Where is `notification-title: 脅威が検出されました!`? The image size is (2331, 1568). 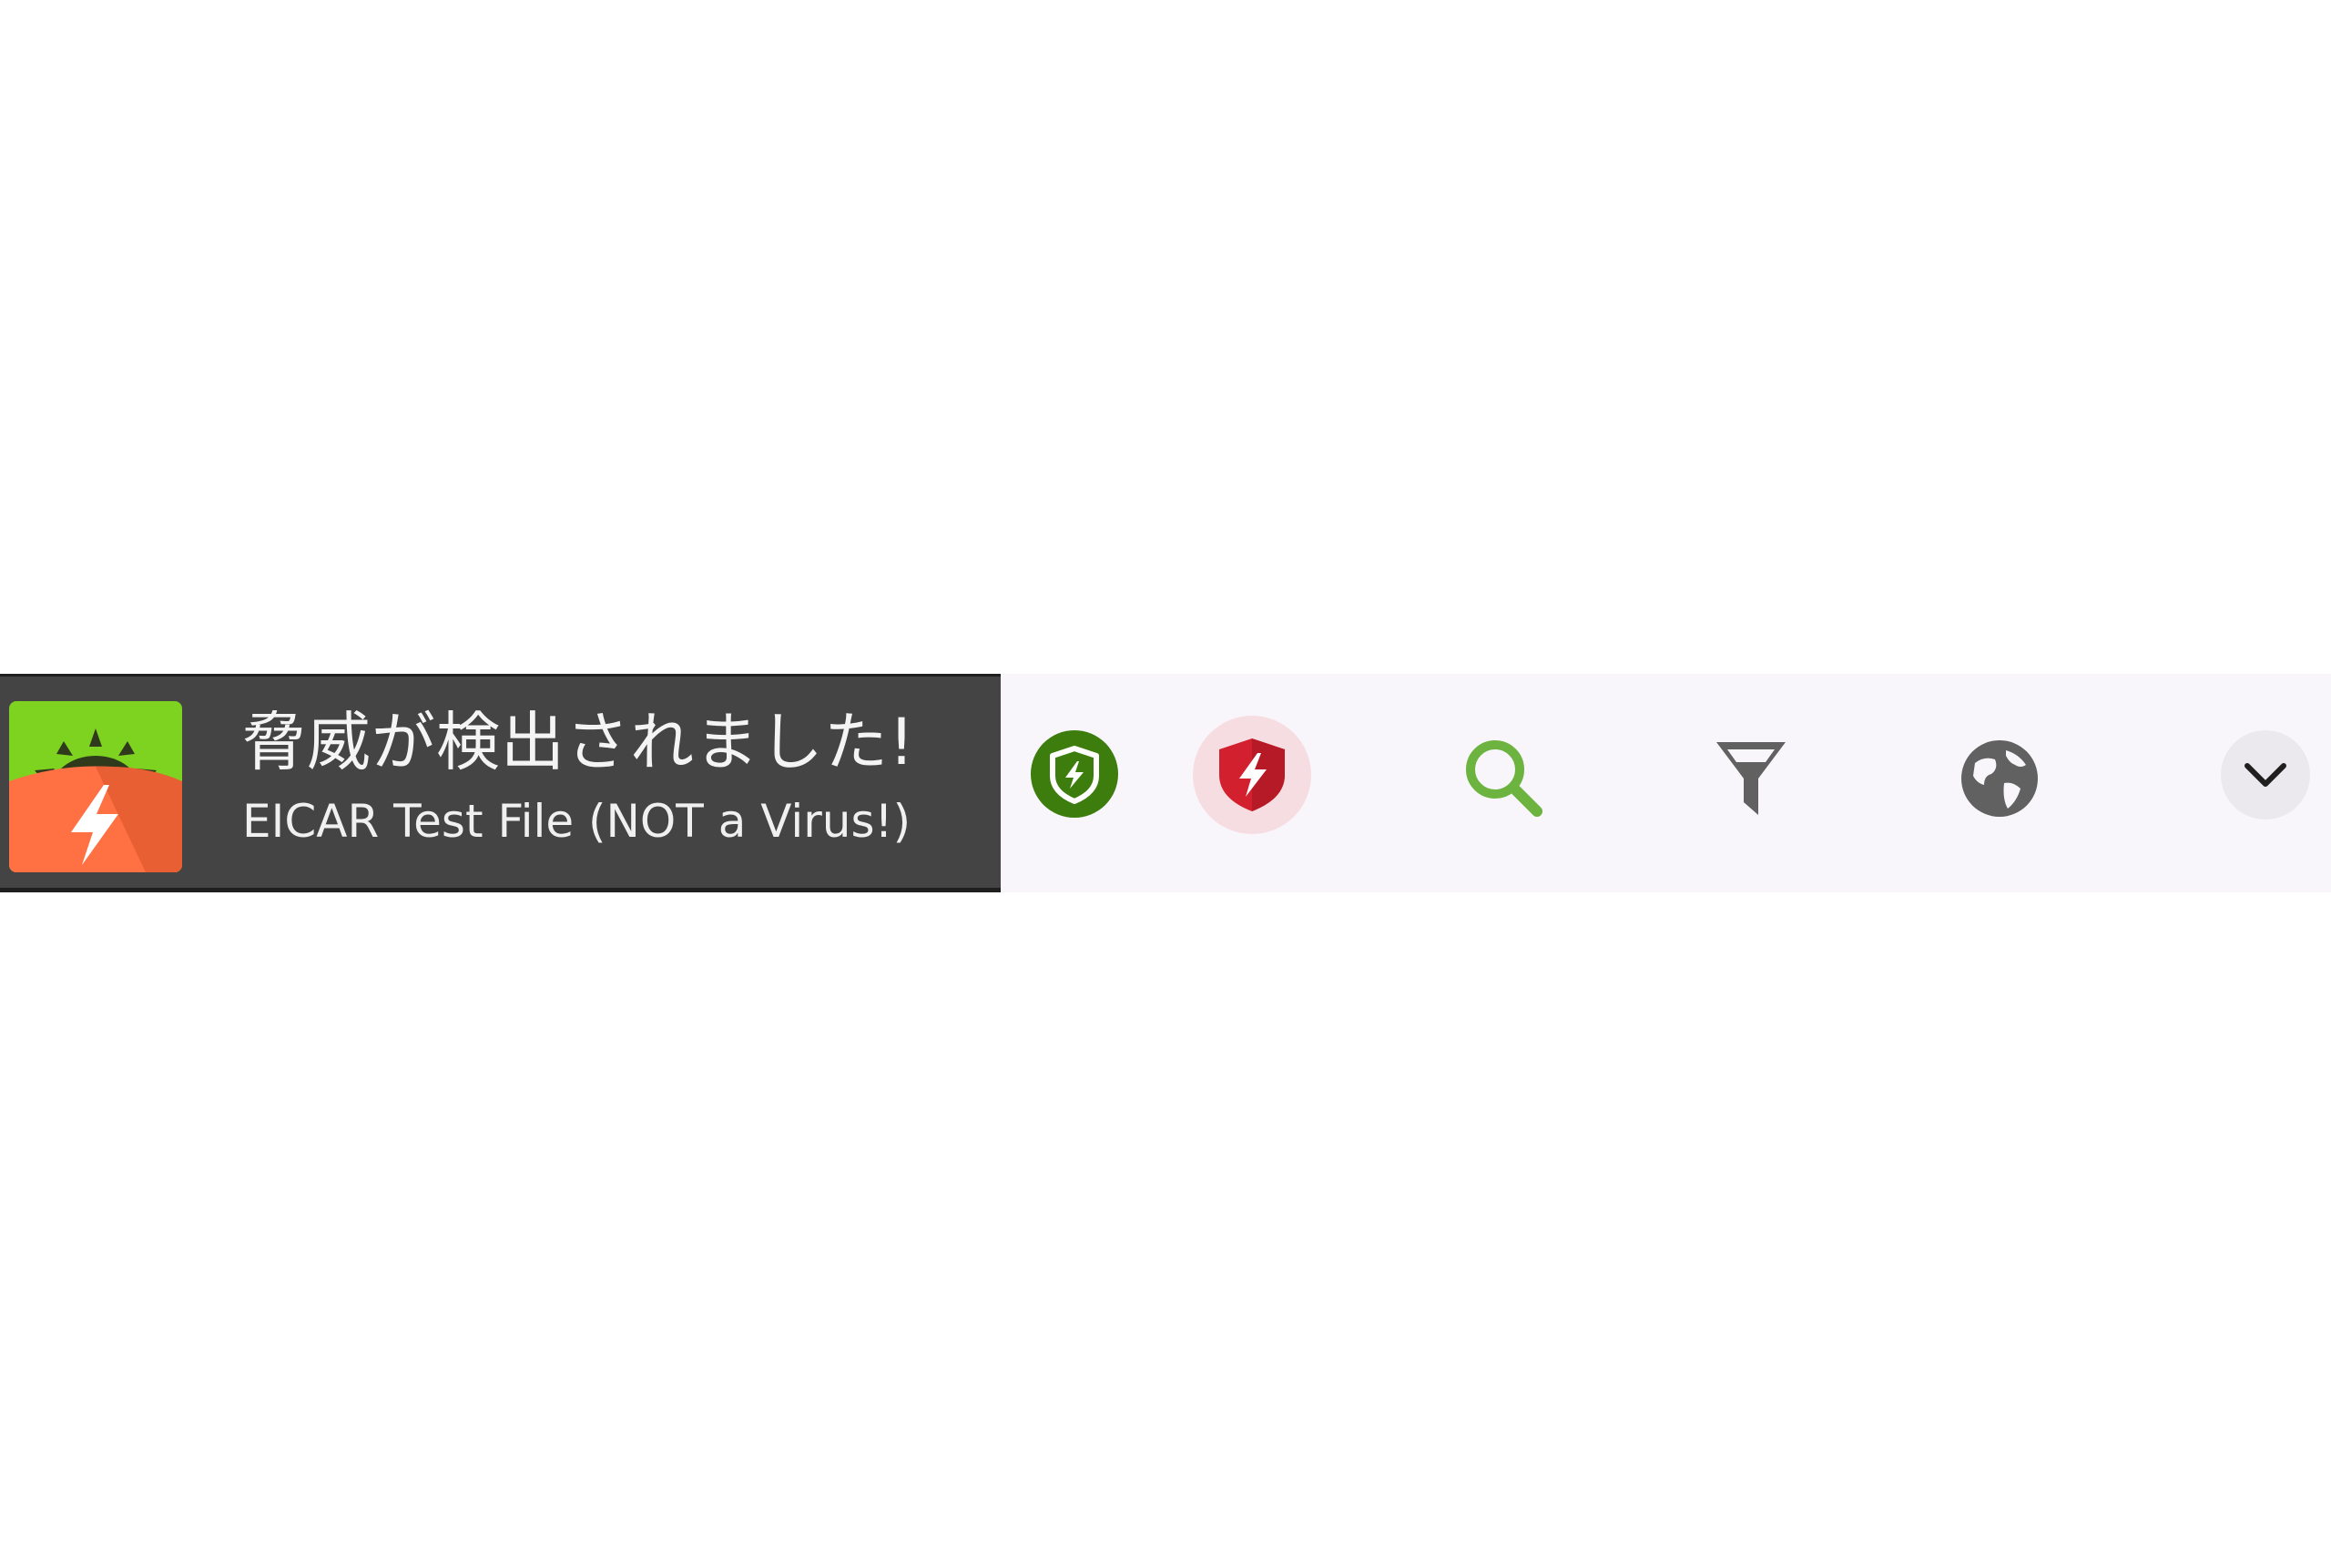
notification-title: 脅威が検出されました! is located at coordinates (579, 742).